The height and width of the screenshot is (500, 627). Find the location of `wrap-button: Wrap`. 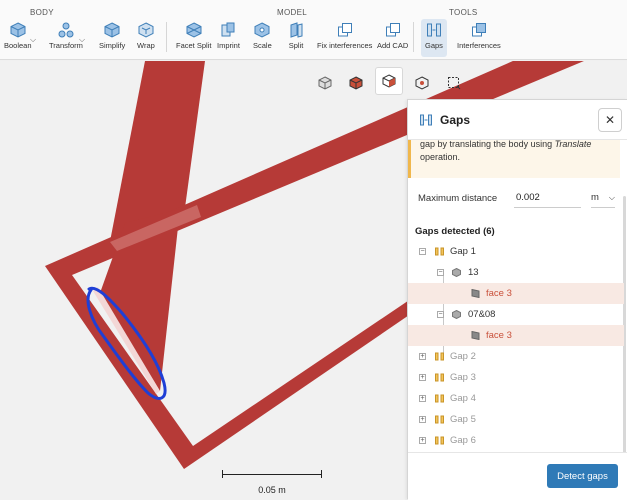

wrap-button: Wrap is located at coordinates (146, 36).